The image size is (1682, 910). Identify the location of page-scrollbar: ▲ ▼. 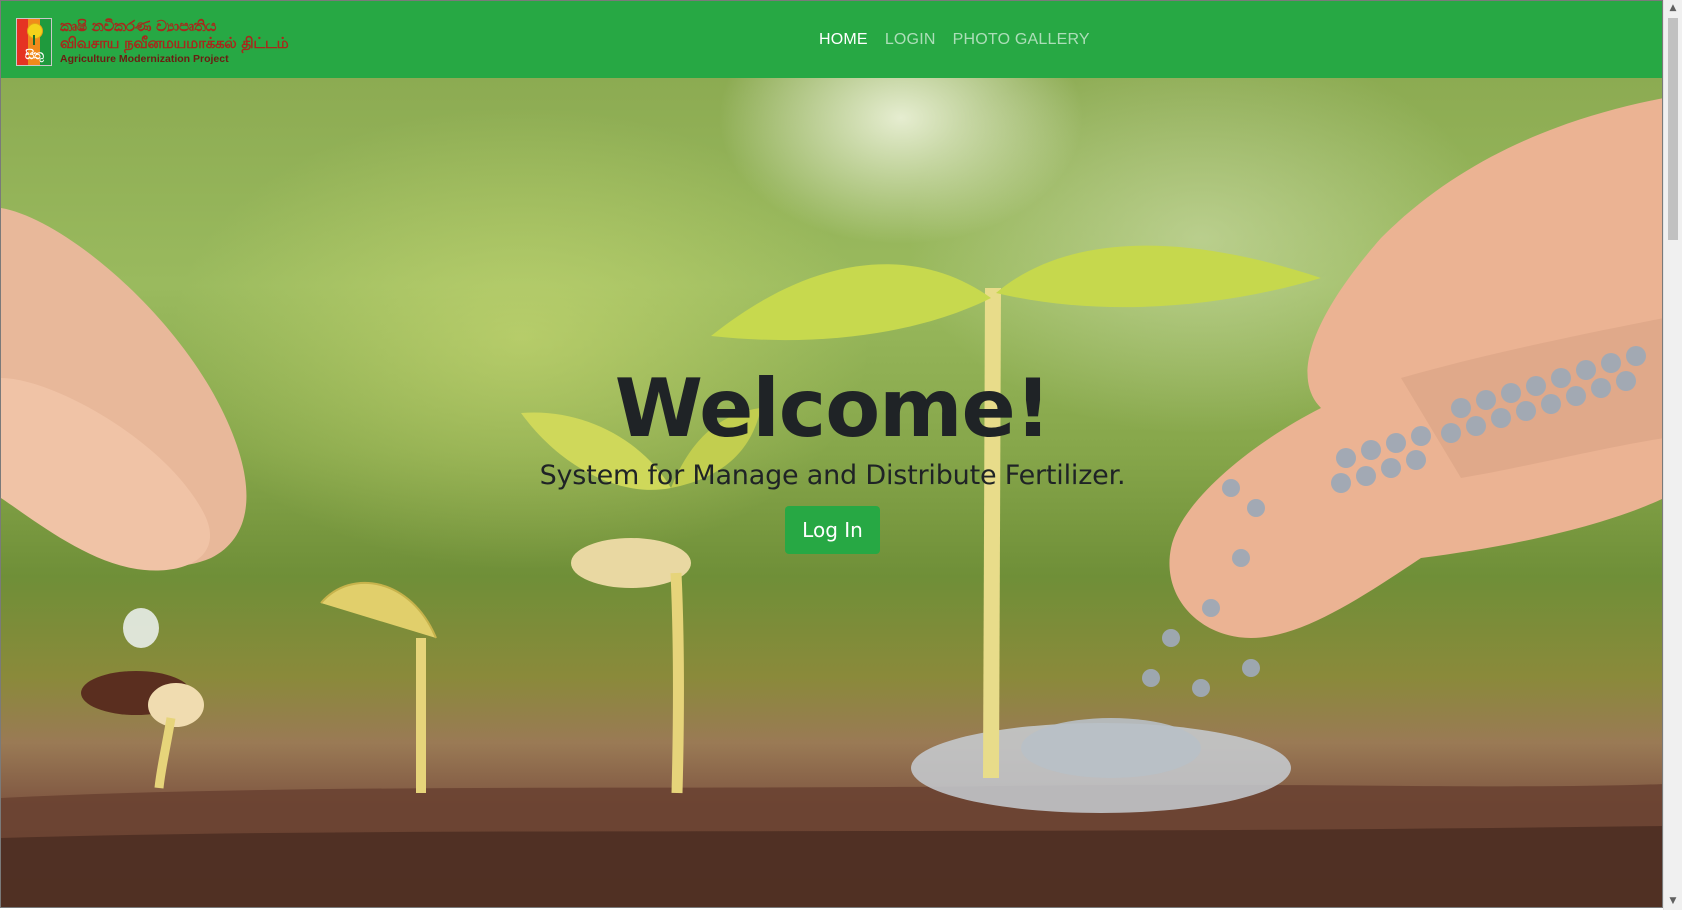
(1672, 455).